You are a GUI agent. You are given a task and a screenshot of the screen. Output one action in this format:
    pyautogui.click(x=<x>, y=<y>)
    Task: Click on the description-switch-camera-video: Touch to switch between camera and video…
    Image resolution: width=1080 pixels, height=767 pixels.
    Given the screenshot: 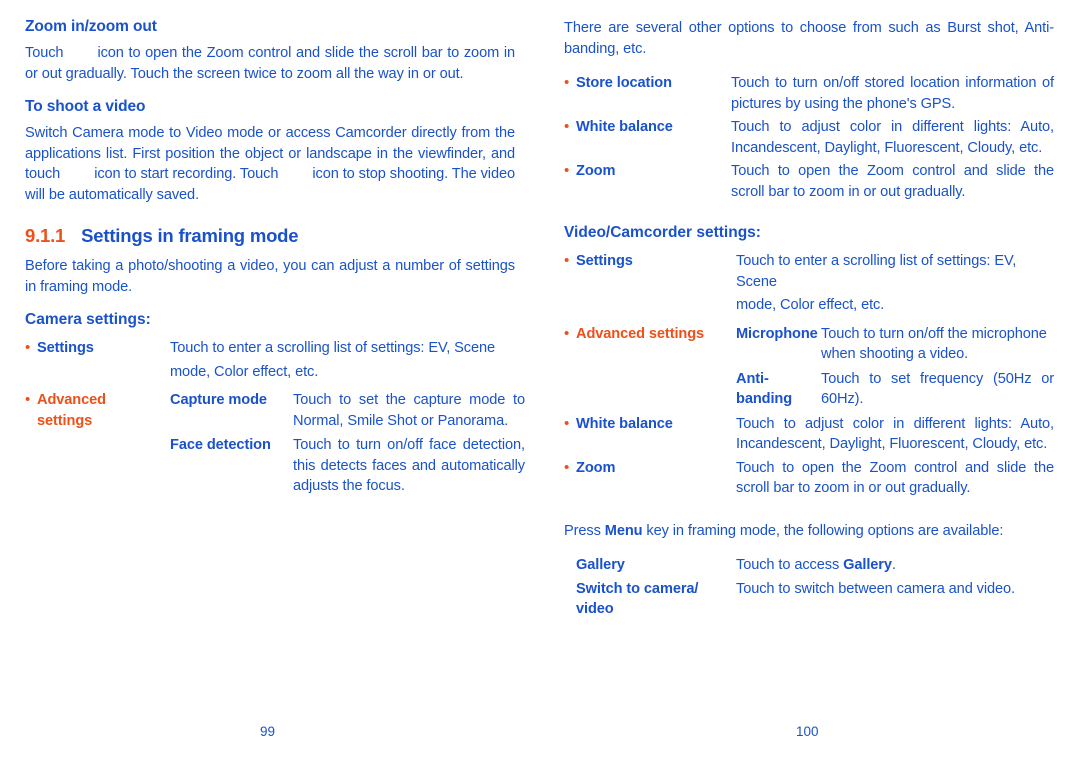 What is the action you would take?
    pyautogui.click(x=876, y=588)
    